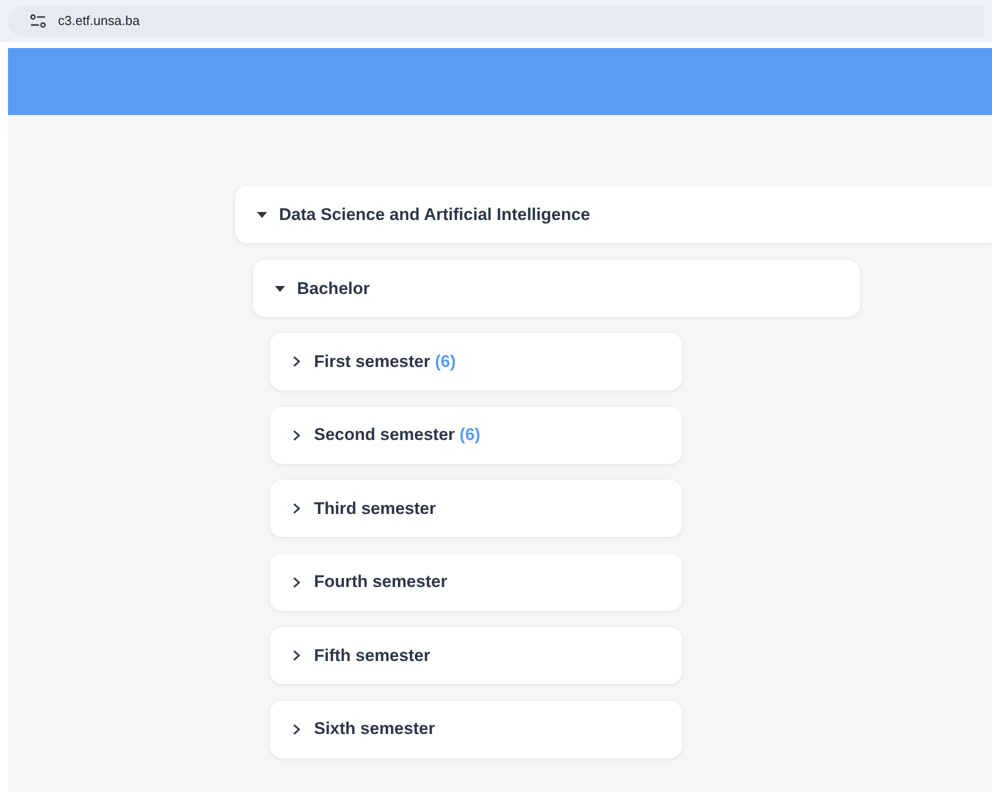 The width and height of the screenshot is (992, 792). Describe the element at coordinates (476, 582) in the screenshot. I see `semester-item: Fourth semester` at that location.